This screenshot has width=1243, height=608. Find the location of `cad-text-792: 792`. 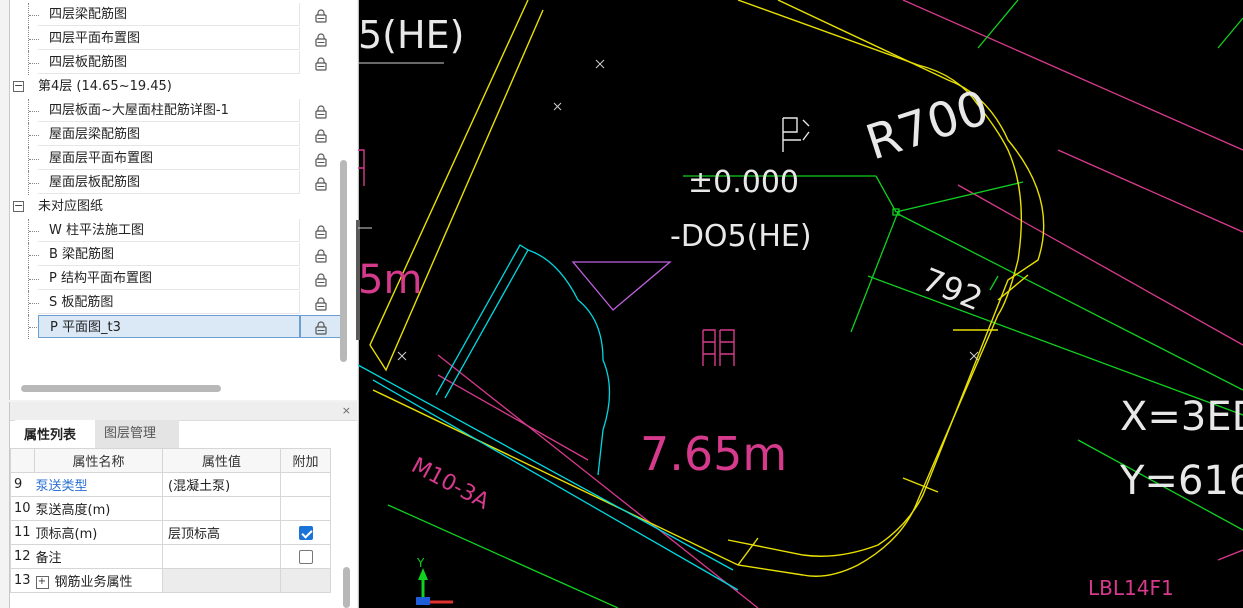

cad-text-792: 792 is located at coordinates (952, 289).